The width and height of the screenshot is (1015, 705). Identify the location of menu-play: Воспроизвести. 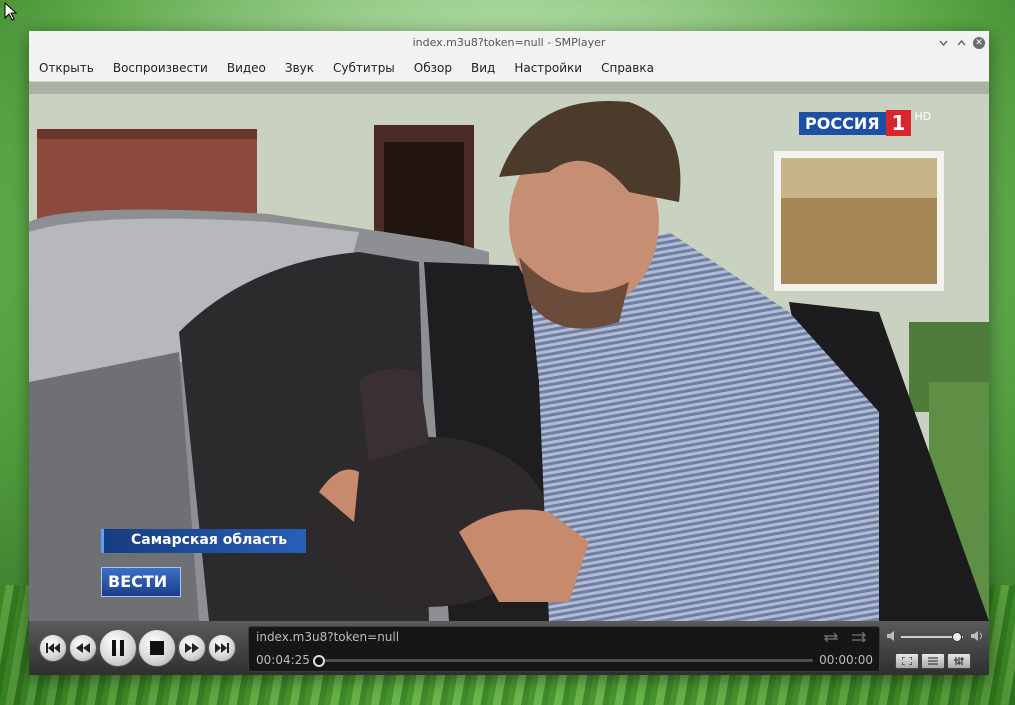
(160, 68).